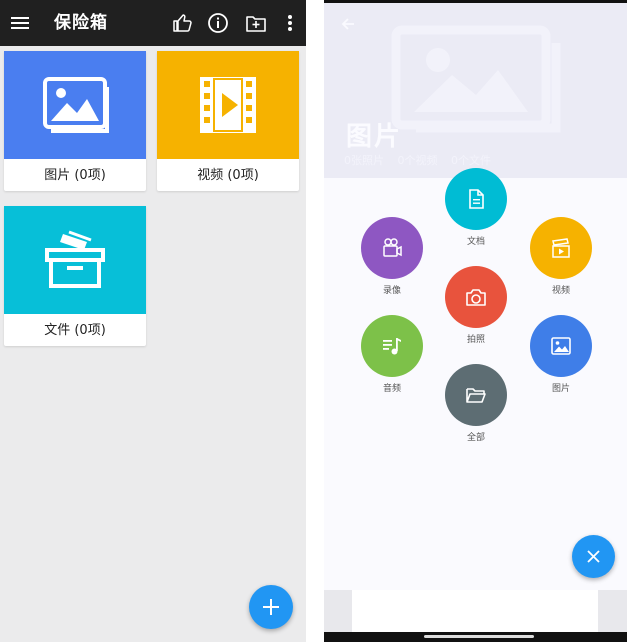 This screenshot has height=642, width=627. I want to click on app-title: 保险箱, so click(81, 23).